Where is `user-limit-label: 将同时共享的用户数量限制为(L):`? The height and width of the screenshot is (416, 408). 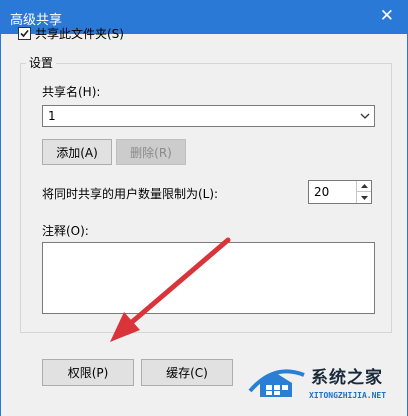 user-limit-label: 将同时共享的用户数量限制为(L): is located at coordinates (130, 194).